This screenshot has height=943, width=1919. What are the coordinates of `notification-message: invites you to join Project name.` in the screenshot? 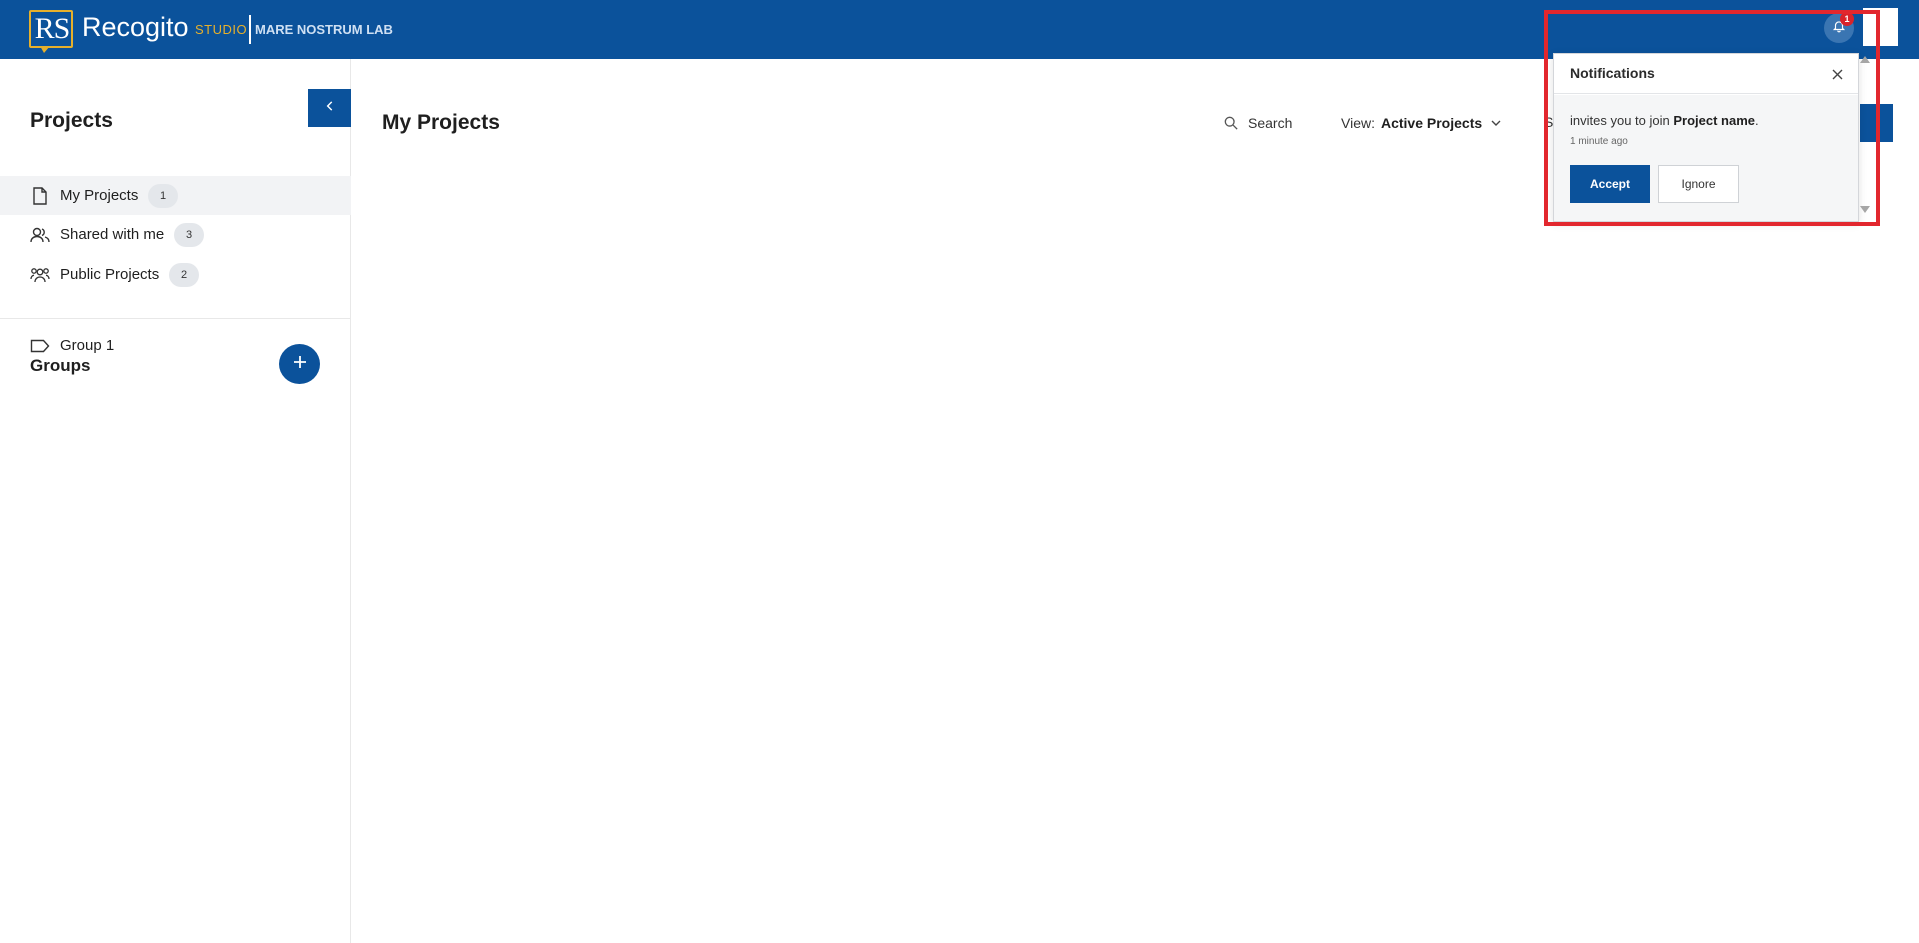 It's located at (1664, 120).